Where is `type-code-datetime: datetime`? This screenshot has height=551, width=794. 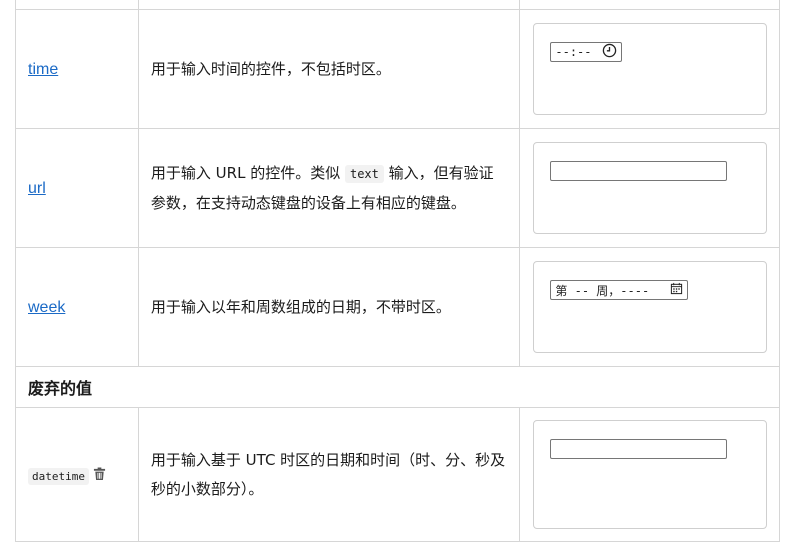
type-code-datetime: datetime is located at coordinates (58, 476).